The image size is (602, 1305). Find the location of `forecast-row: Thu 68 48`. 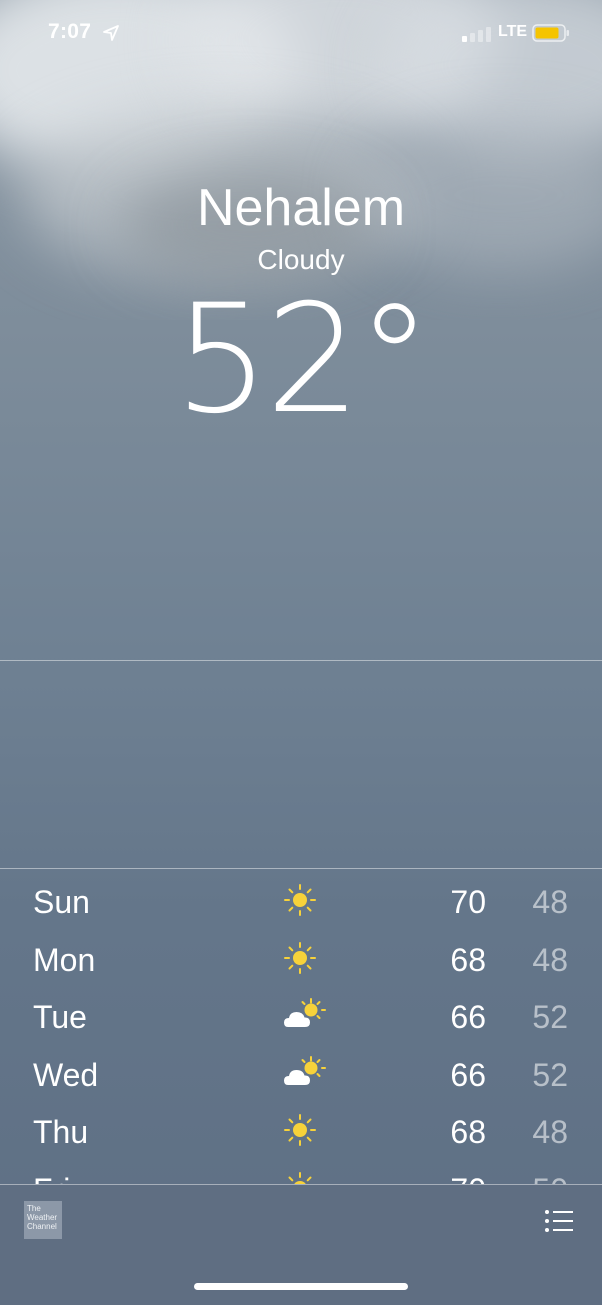

forecast-row: Thu 68 48 is located at coordinates (301, 1127).